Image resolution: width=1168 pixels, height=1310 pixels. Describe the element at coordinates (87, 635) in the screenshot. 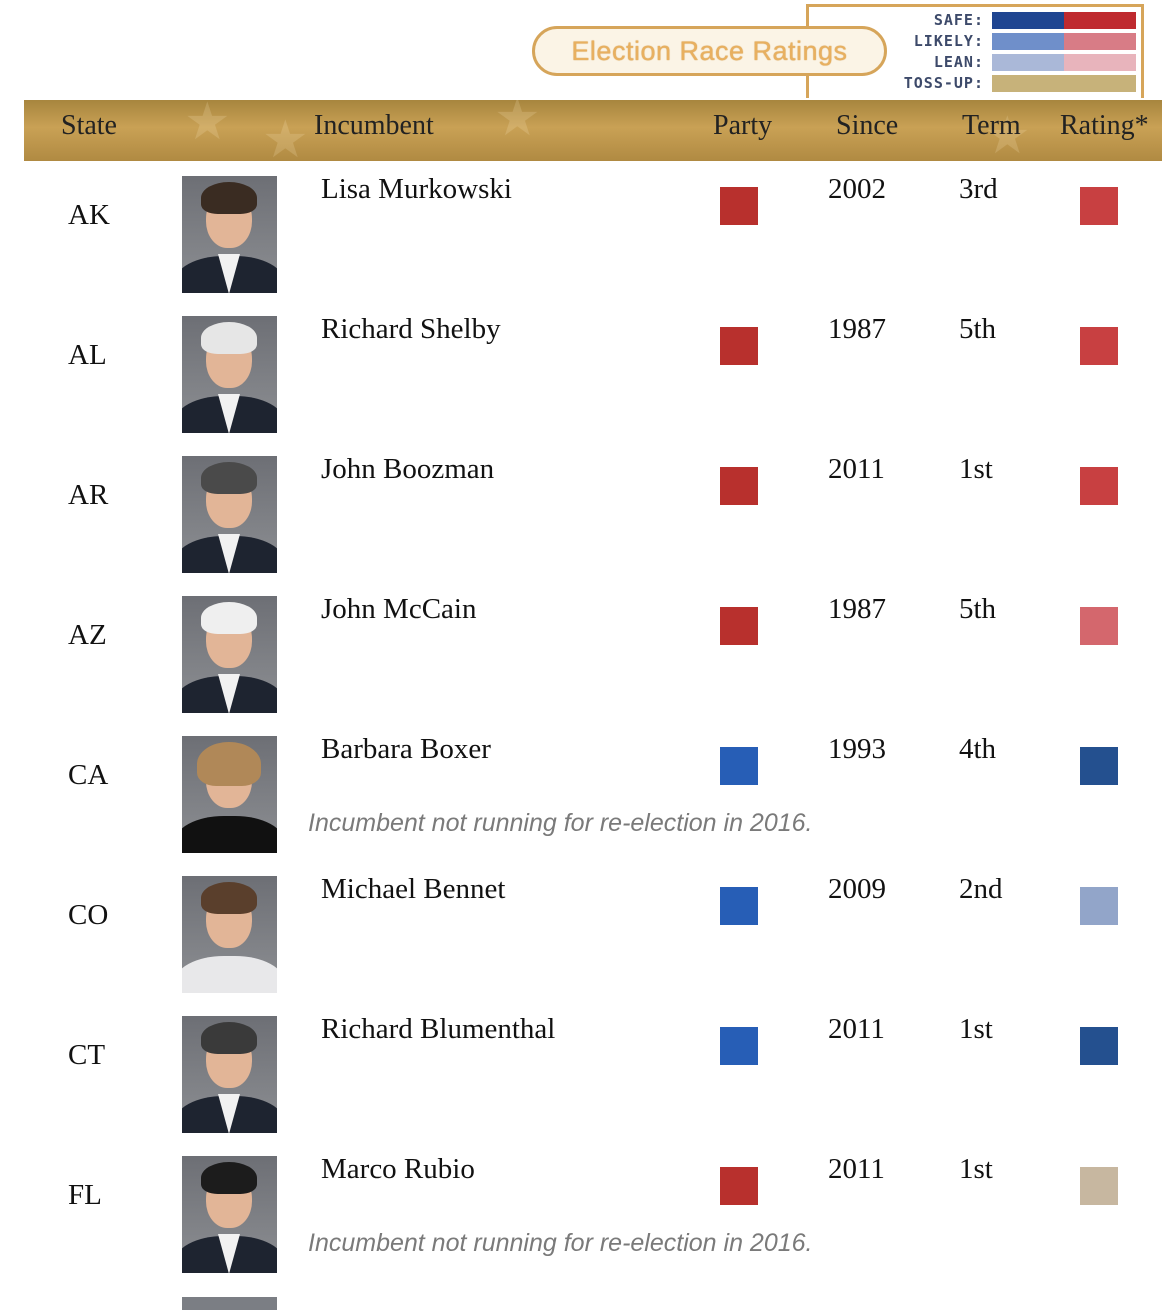

I see `state-code: AZ` at that location.